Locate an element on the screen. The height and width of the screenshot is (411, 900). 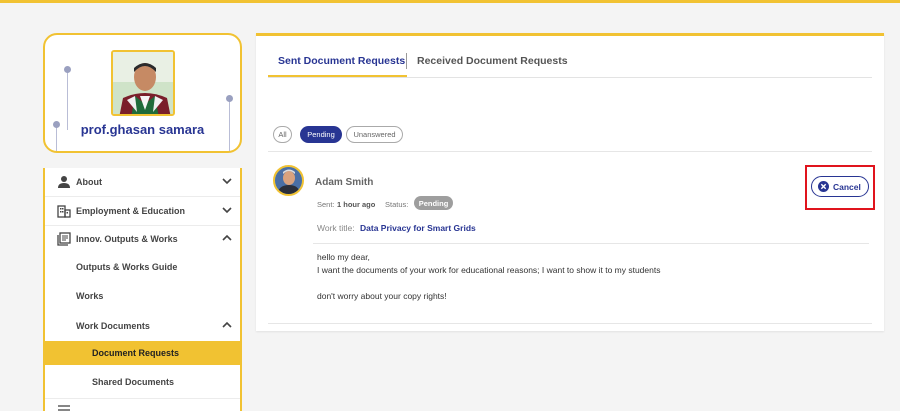
profile-name: prof.ghasan samara is located at coordinates (142, 129).